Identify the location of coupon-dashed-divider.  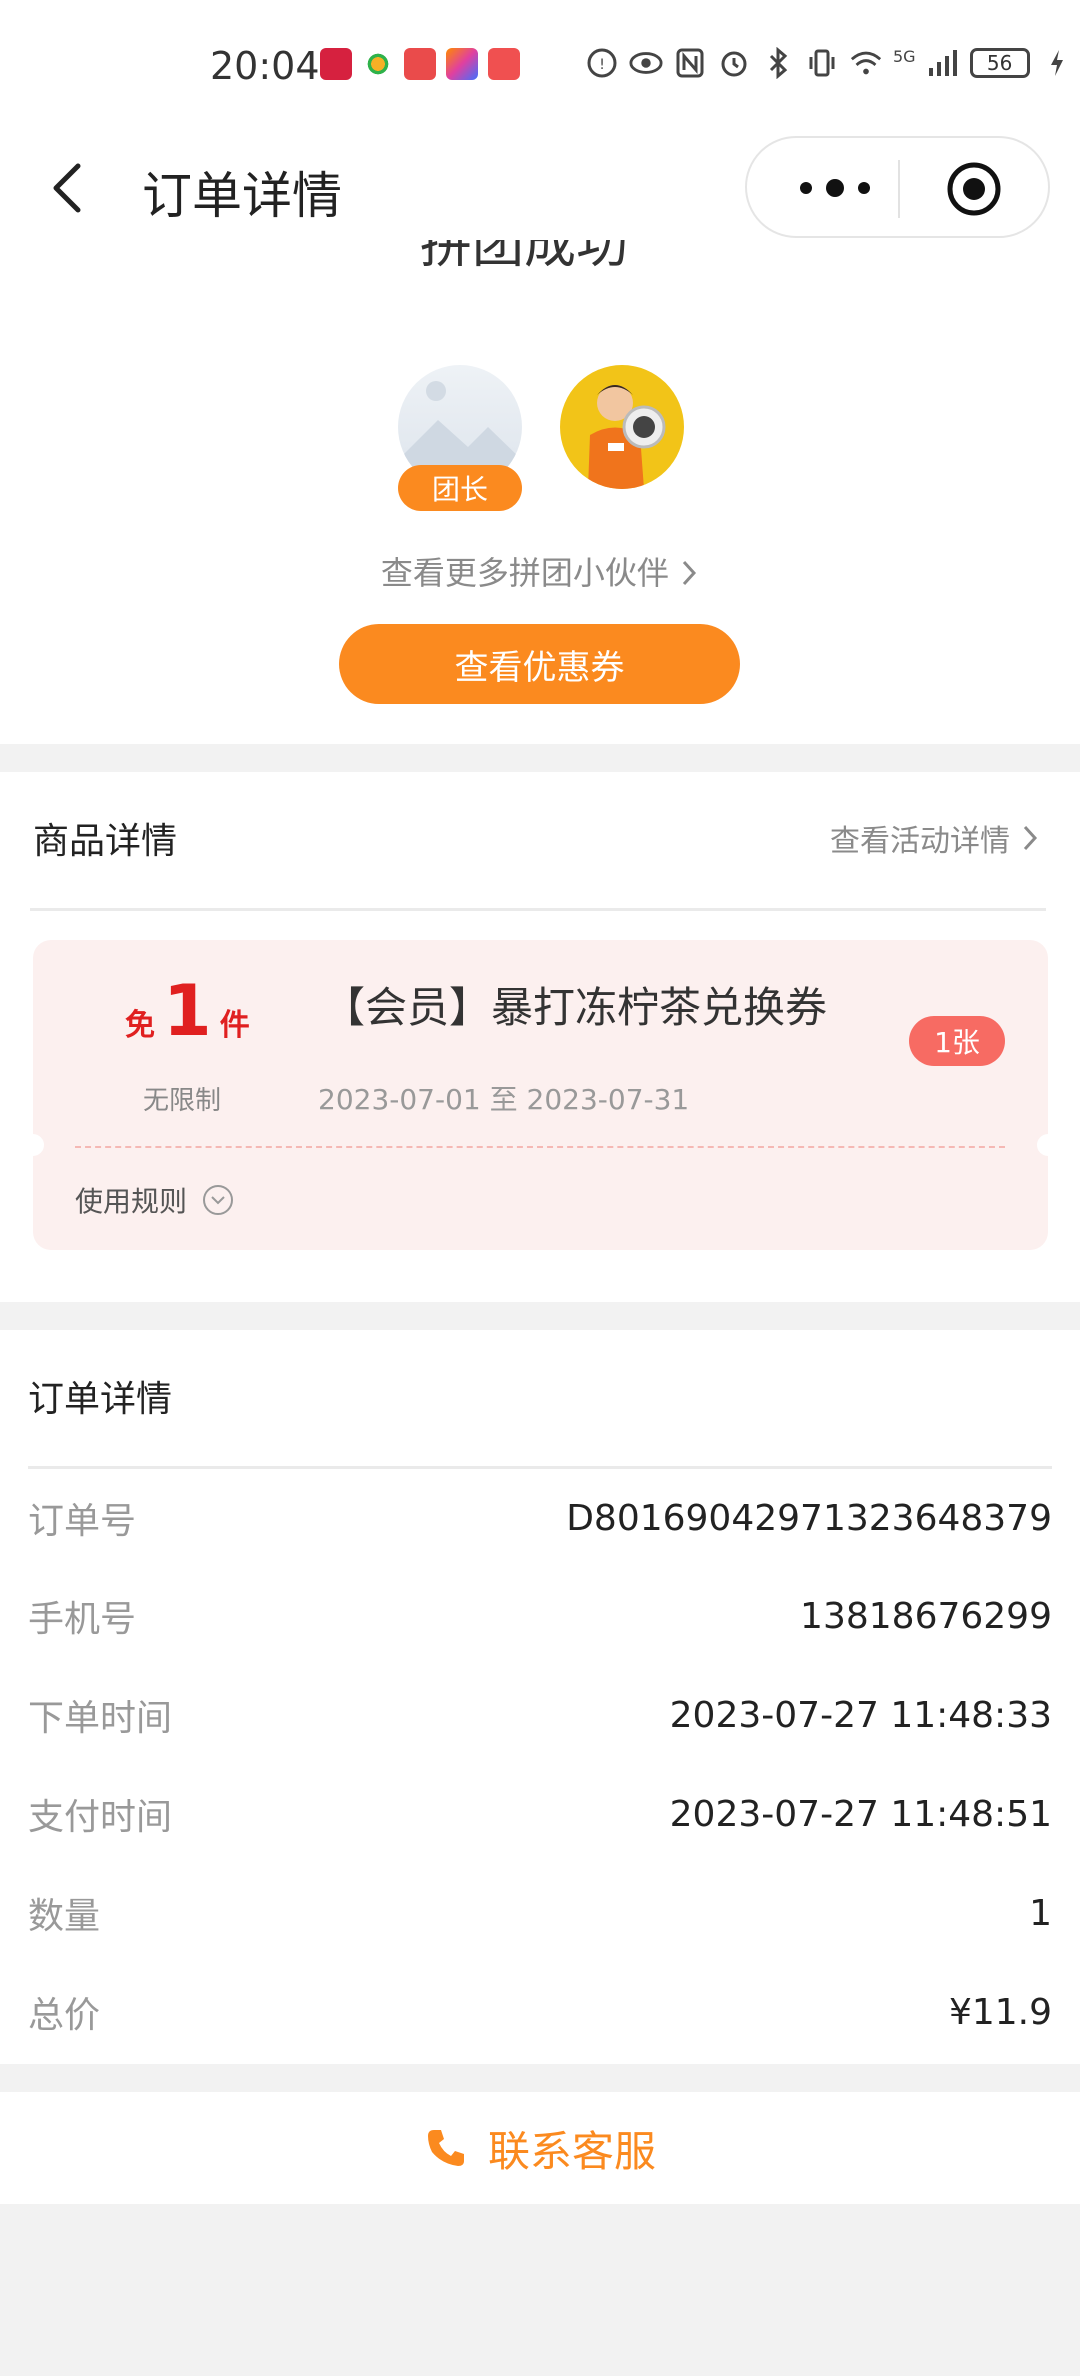
(540, 1147).